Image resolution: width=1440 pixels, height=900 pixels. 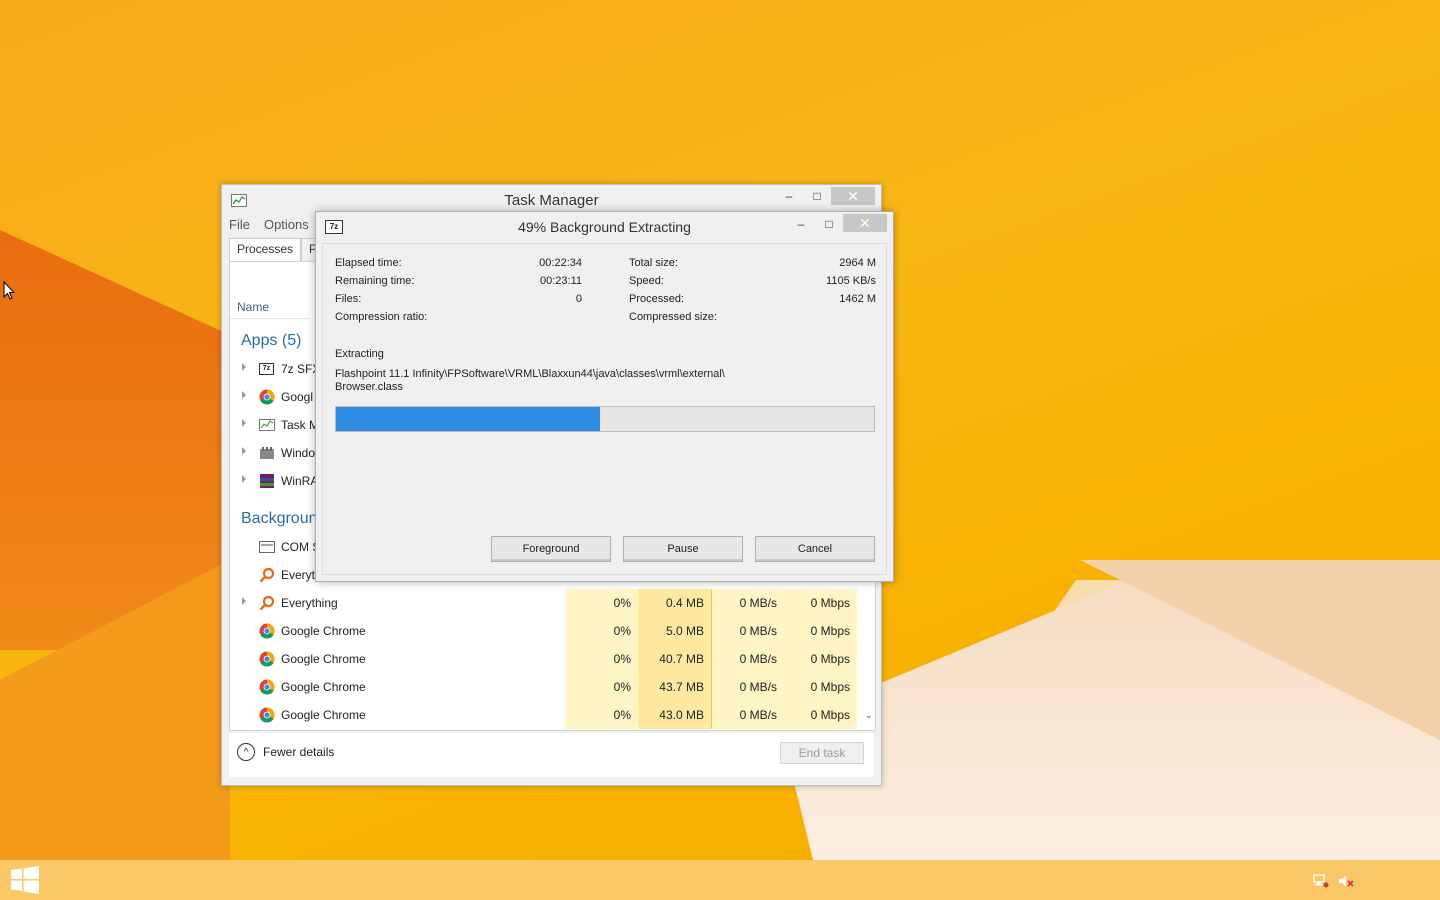 What do you see at coordinates (857, 263) in the screenshot?
I see `total-size-value: 2964 M` at bounding box center [857, 263].